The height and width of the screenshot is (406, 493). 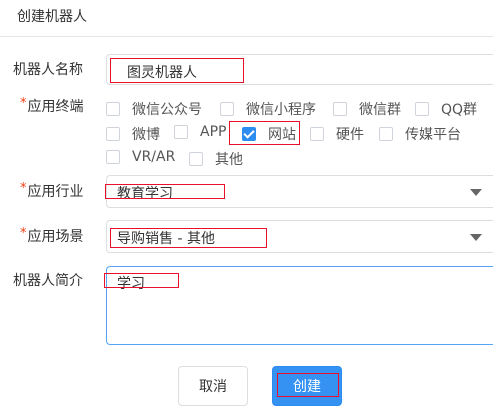 I want to click on name-input: 图灵机器人, so click(x=299, y=69).